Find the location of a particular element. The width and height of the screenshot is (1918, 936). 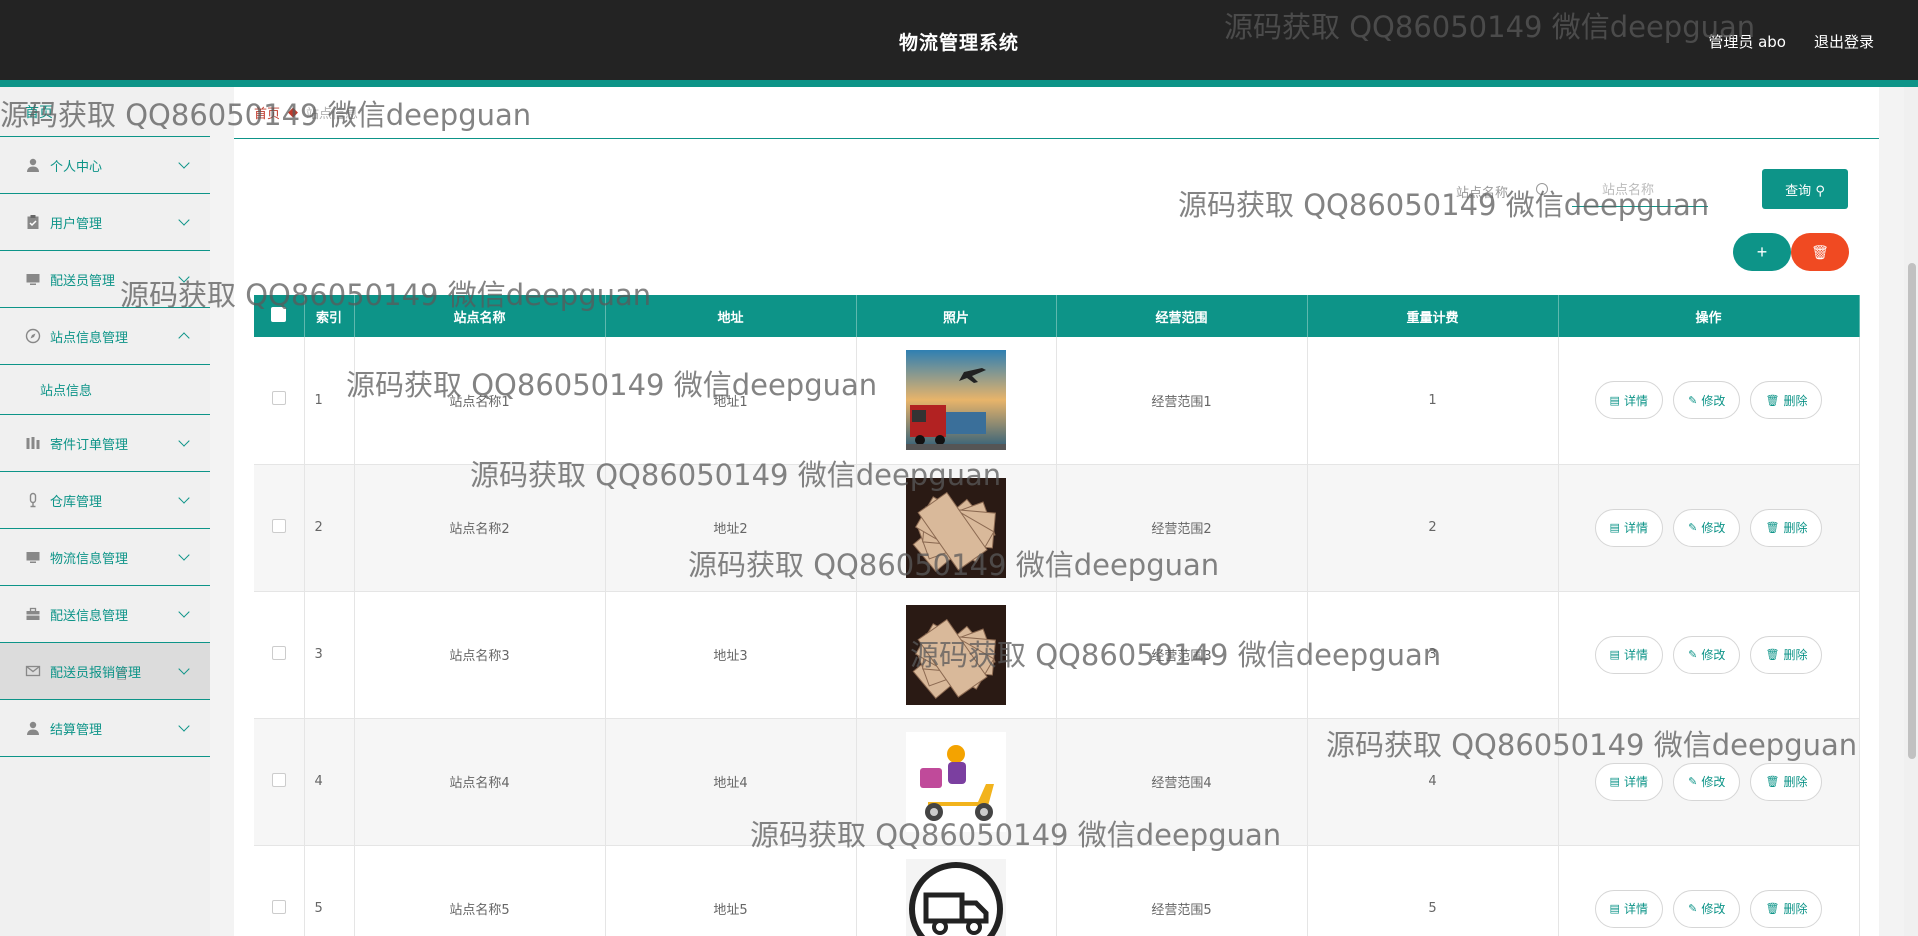

table-row: 3 站点名称3 地址3 经营范围3 3 ▤ 详情 ✎ 修改 🗑 删除 is located at coordinates (1057, 655).